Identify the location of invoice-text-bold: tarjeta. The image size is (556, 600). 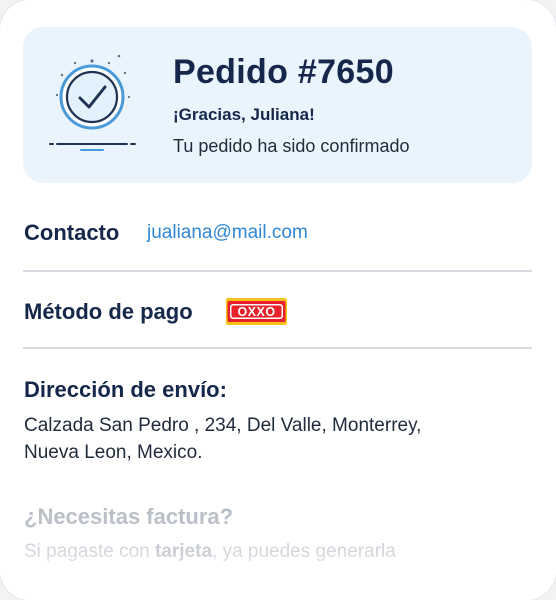
(183, 551).